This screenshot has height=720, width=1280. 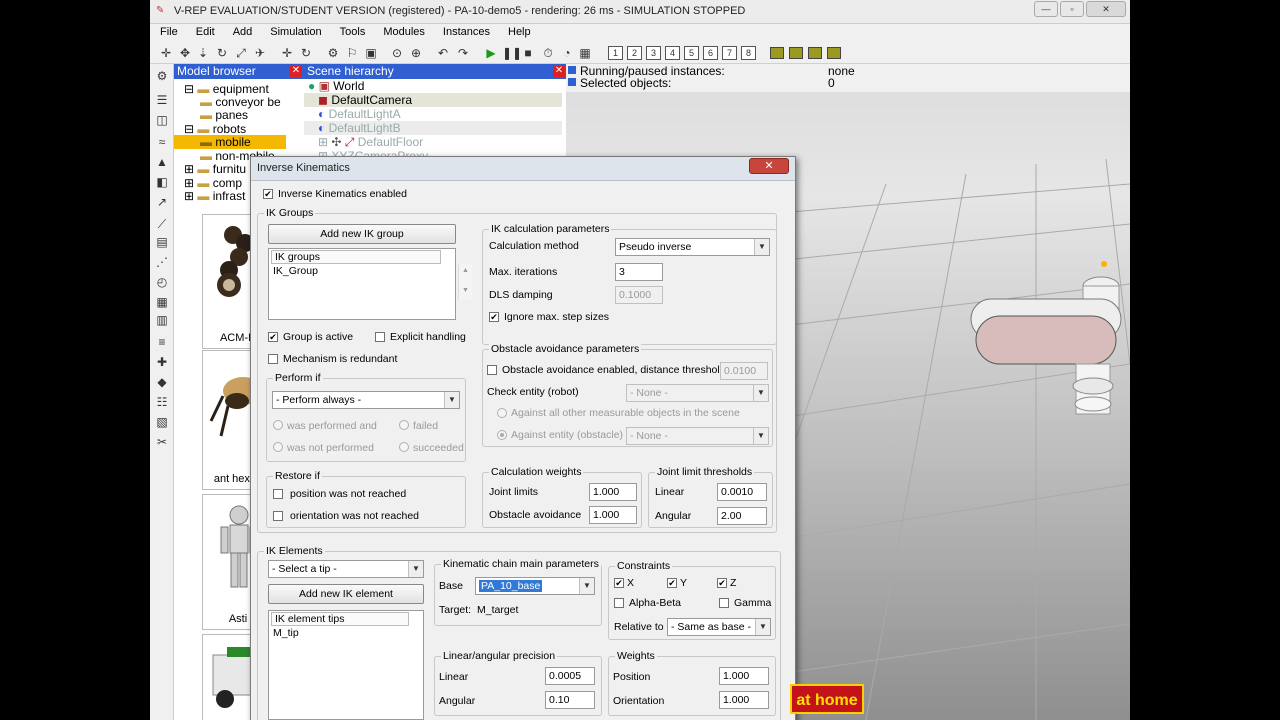 What do you see at coordinates (465, 270) in the screenshot?
I see `scroll-up-icon: ▲` at bounding box center [465, 270].